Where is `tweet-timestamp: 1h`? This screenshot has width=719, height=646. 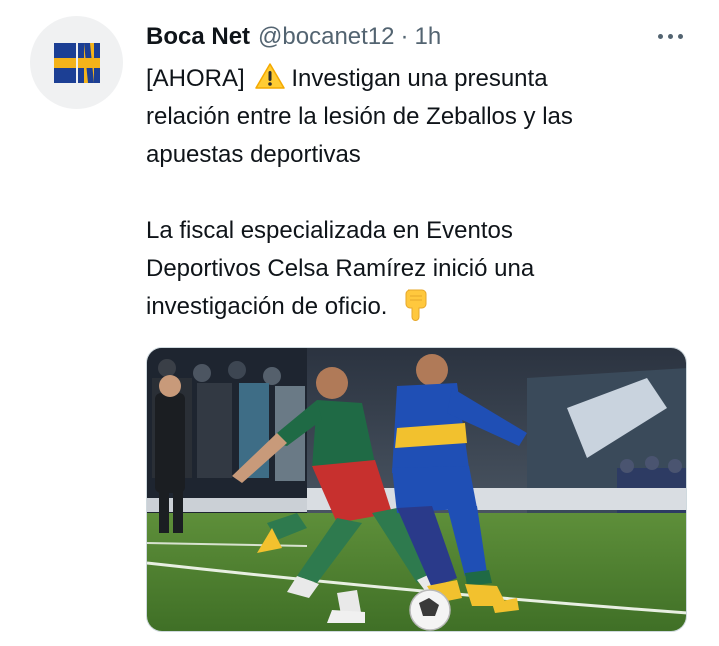 tweet-timestamp: 1h is located at coordinates (428, 37).